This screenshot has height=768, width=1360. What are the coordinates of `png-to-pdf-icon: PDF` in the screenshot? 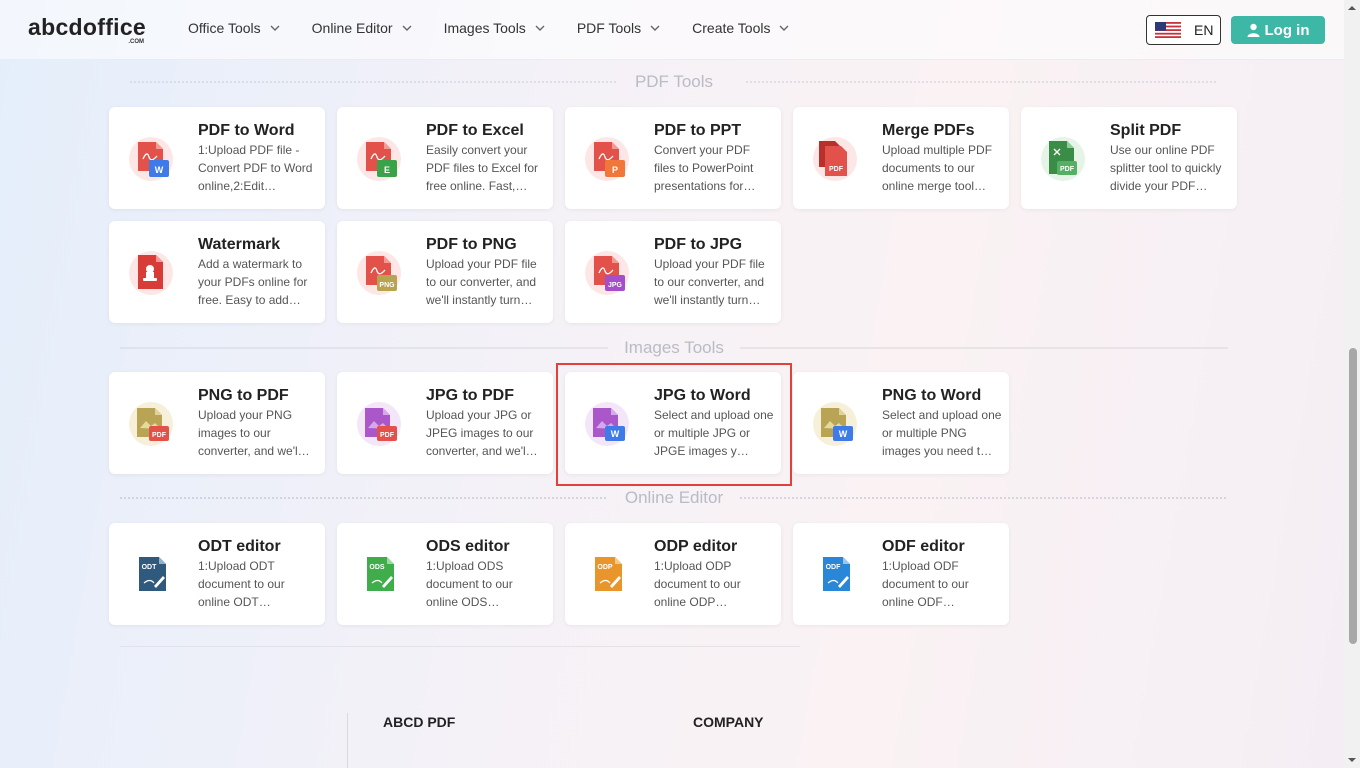 It's located at (151, 424).